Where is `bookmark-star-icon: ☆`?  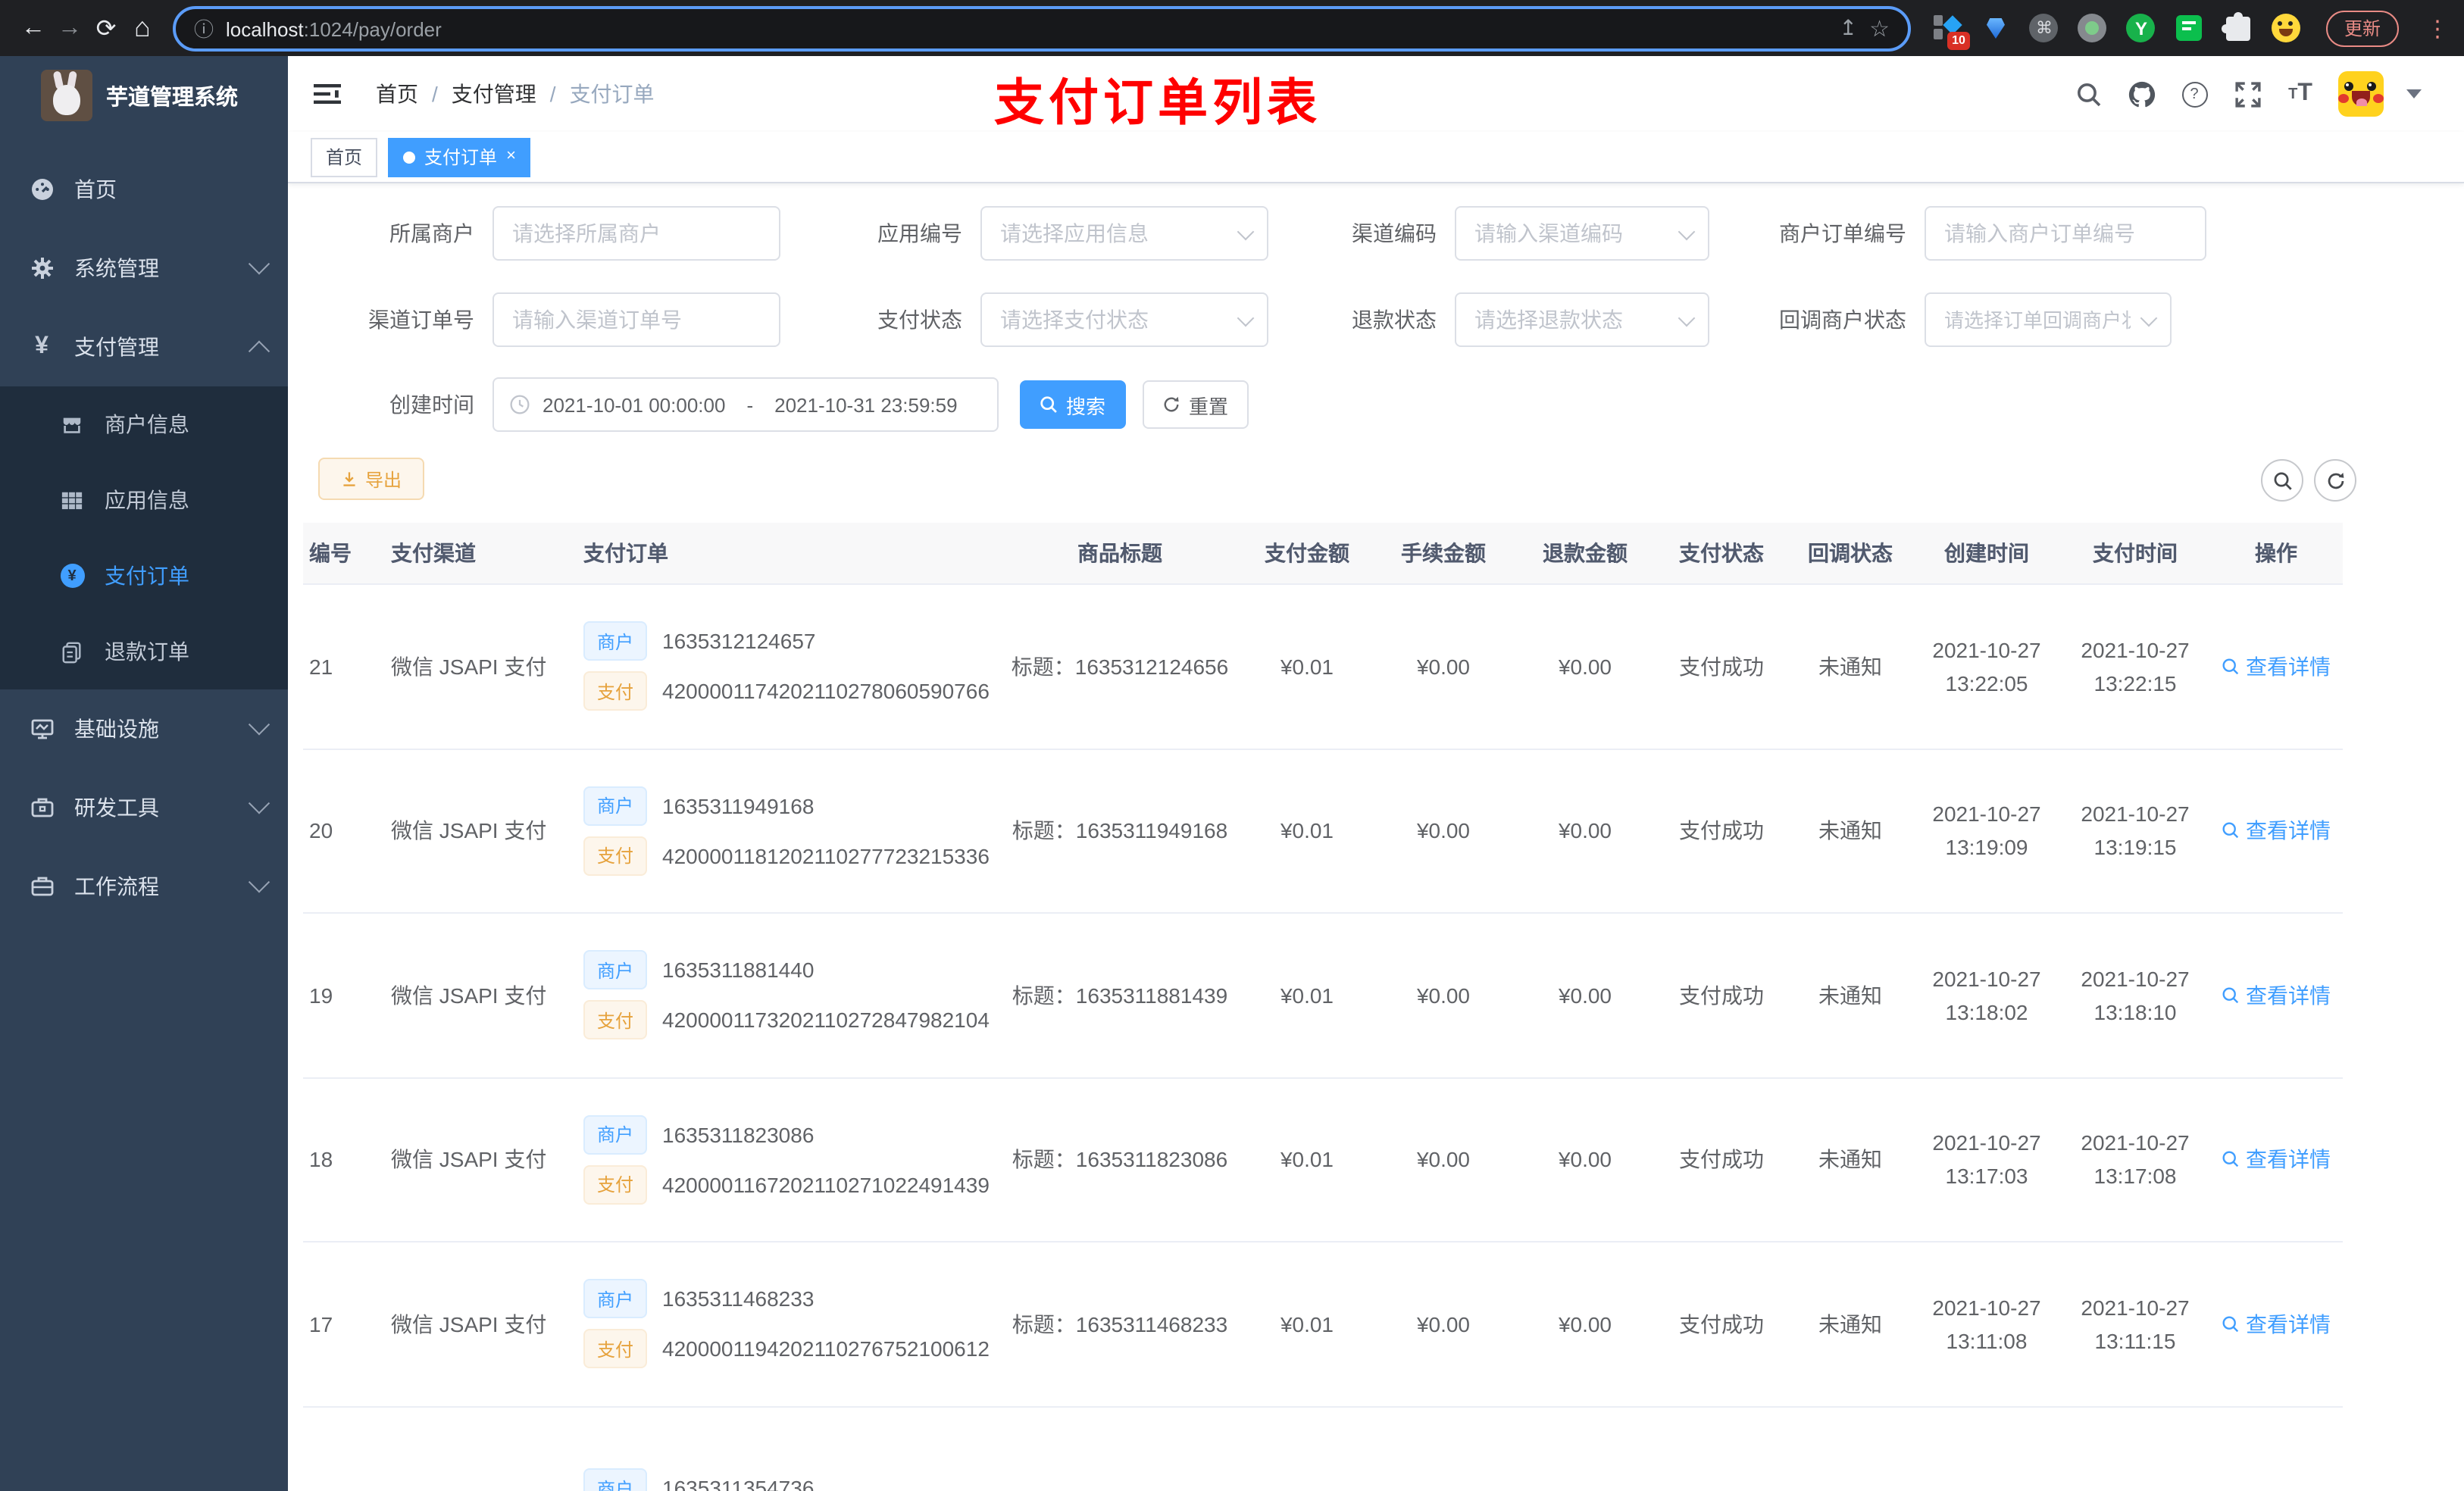 bookmark-star-icon: ☆ is located at coordinates (1879, 28).